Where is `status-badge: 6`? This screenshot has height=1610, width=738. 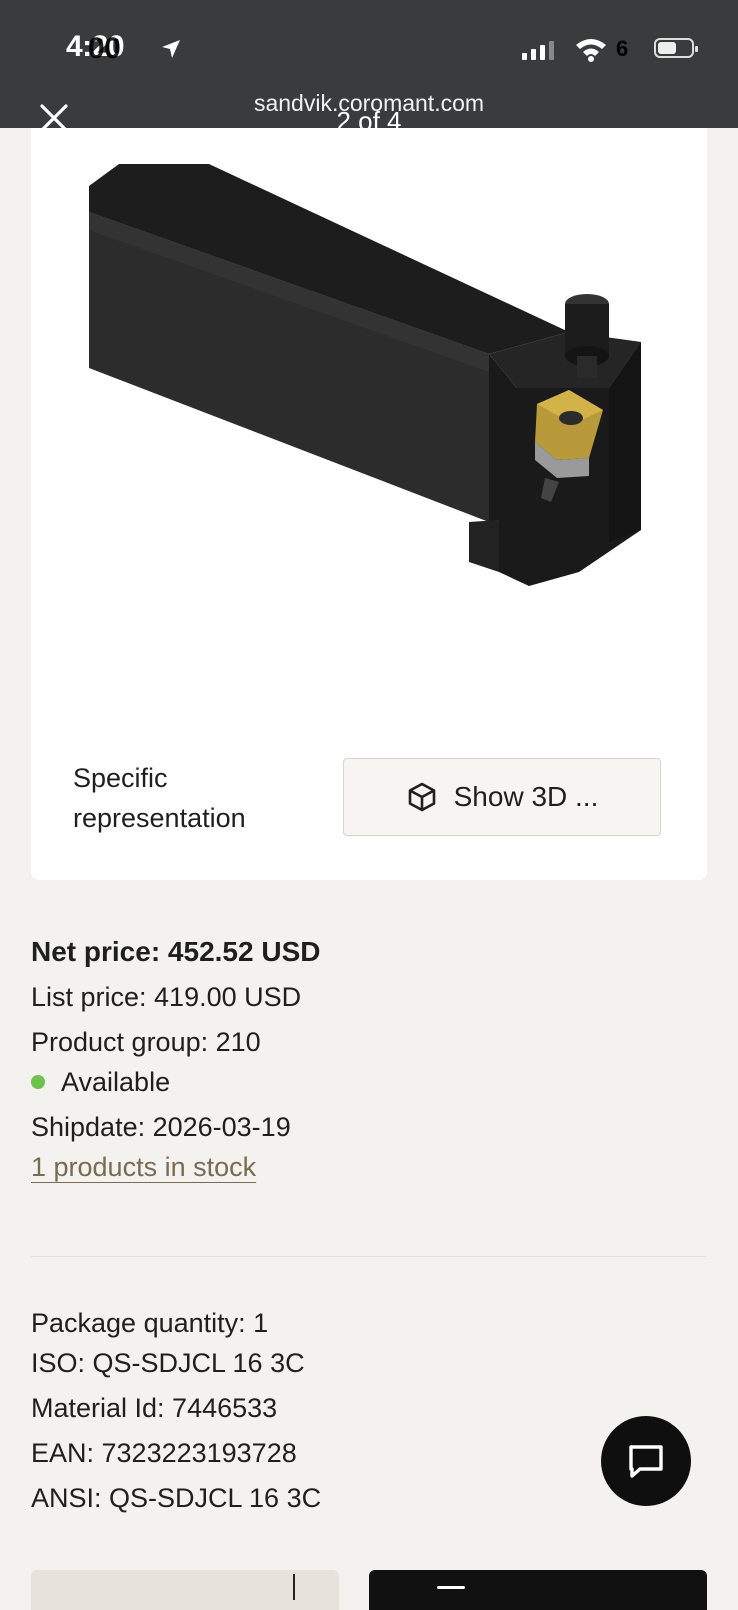 status-badge: 6 is located at coordinates (622, 48).